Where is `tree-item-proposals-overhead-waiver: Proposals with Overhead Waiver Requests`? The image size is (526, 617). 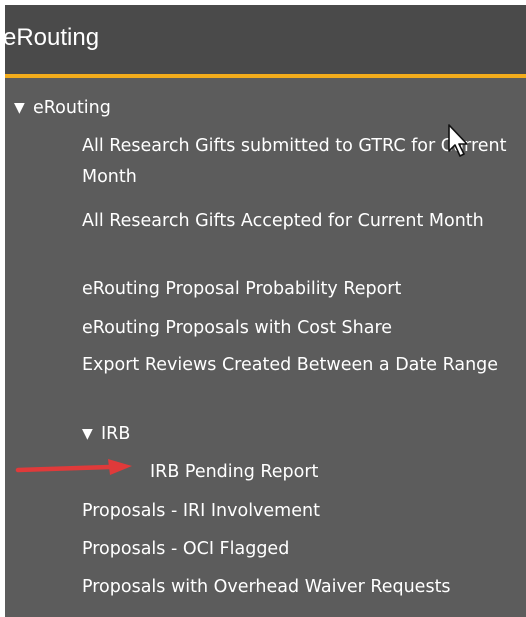
tree-item-proposals-overhead-waiver: Proposals with Overhead Waiver Requests is located at coordinates (266, 587).